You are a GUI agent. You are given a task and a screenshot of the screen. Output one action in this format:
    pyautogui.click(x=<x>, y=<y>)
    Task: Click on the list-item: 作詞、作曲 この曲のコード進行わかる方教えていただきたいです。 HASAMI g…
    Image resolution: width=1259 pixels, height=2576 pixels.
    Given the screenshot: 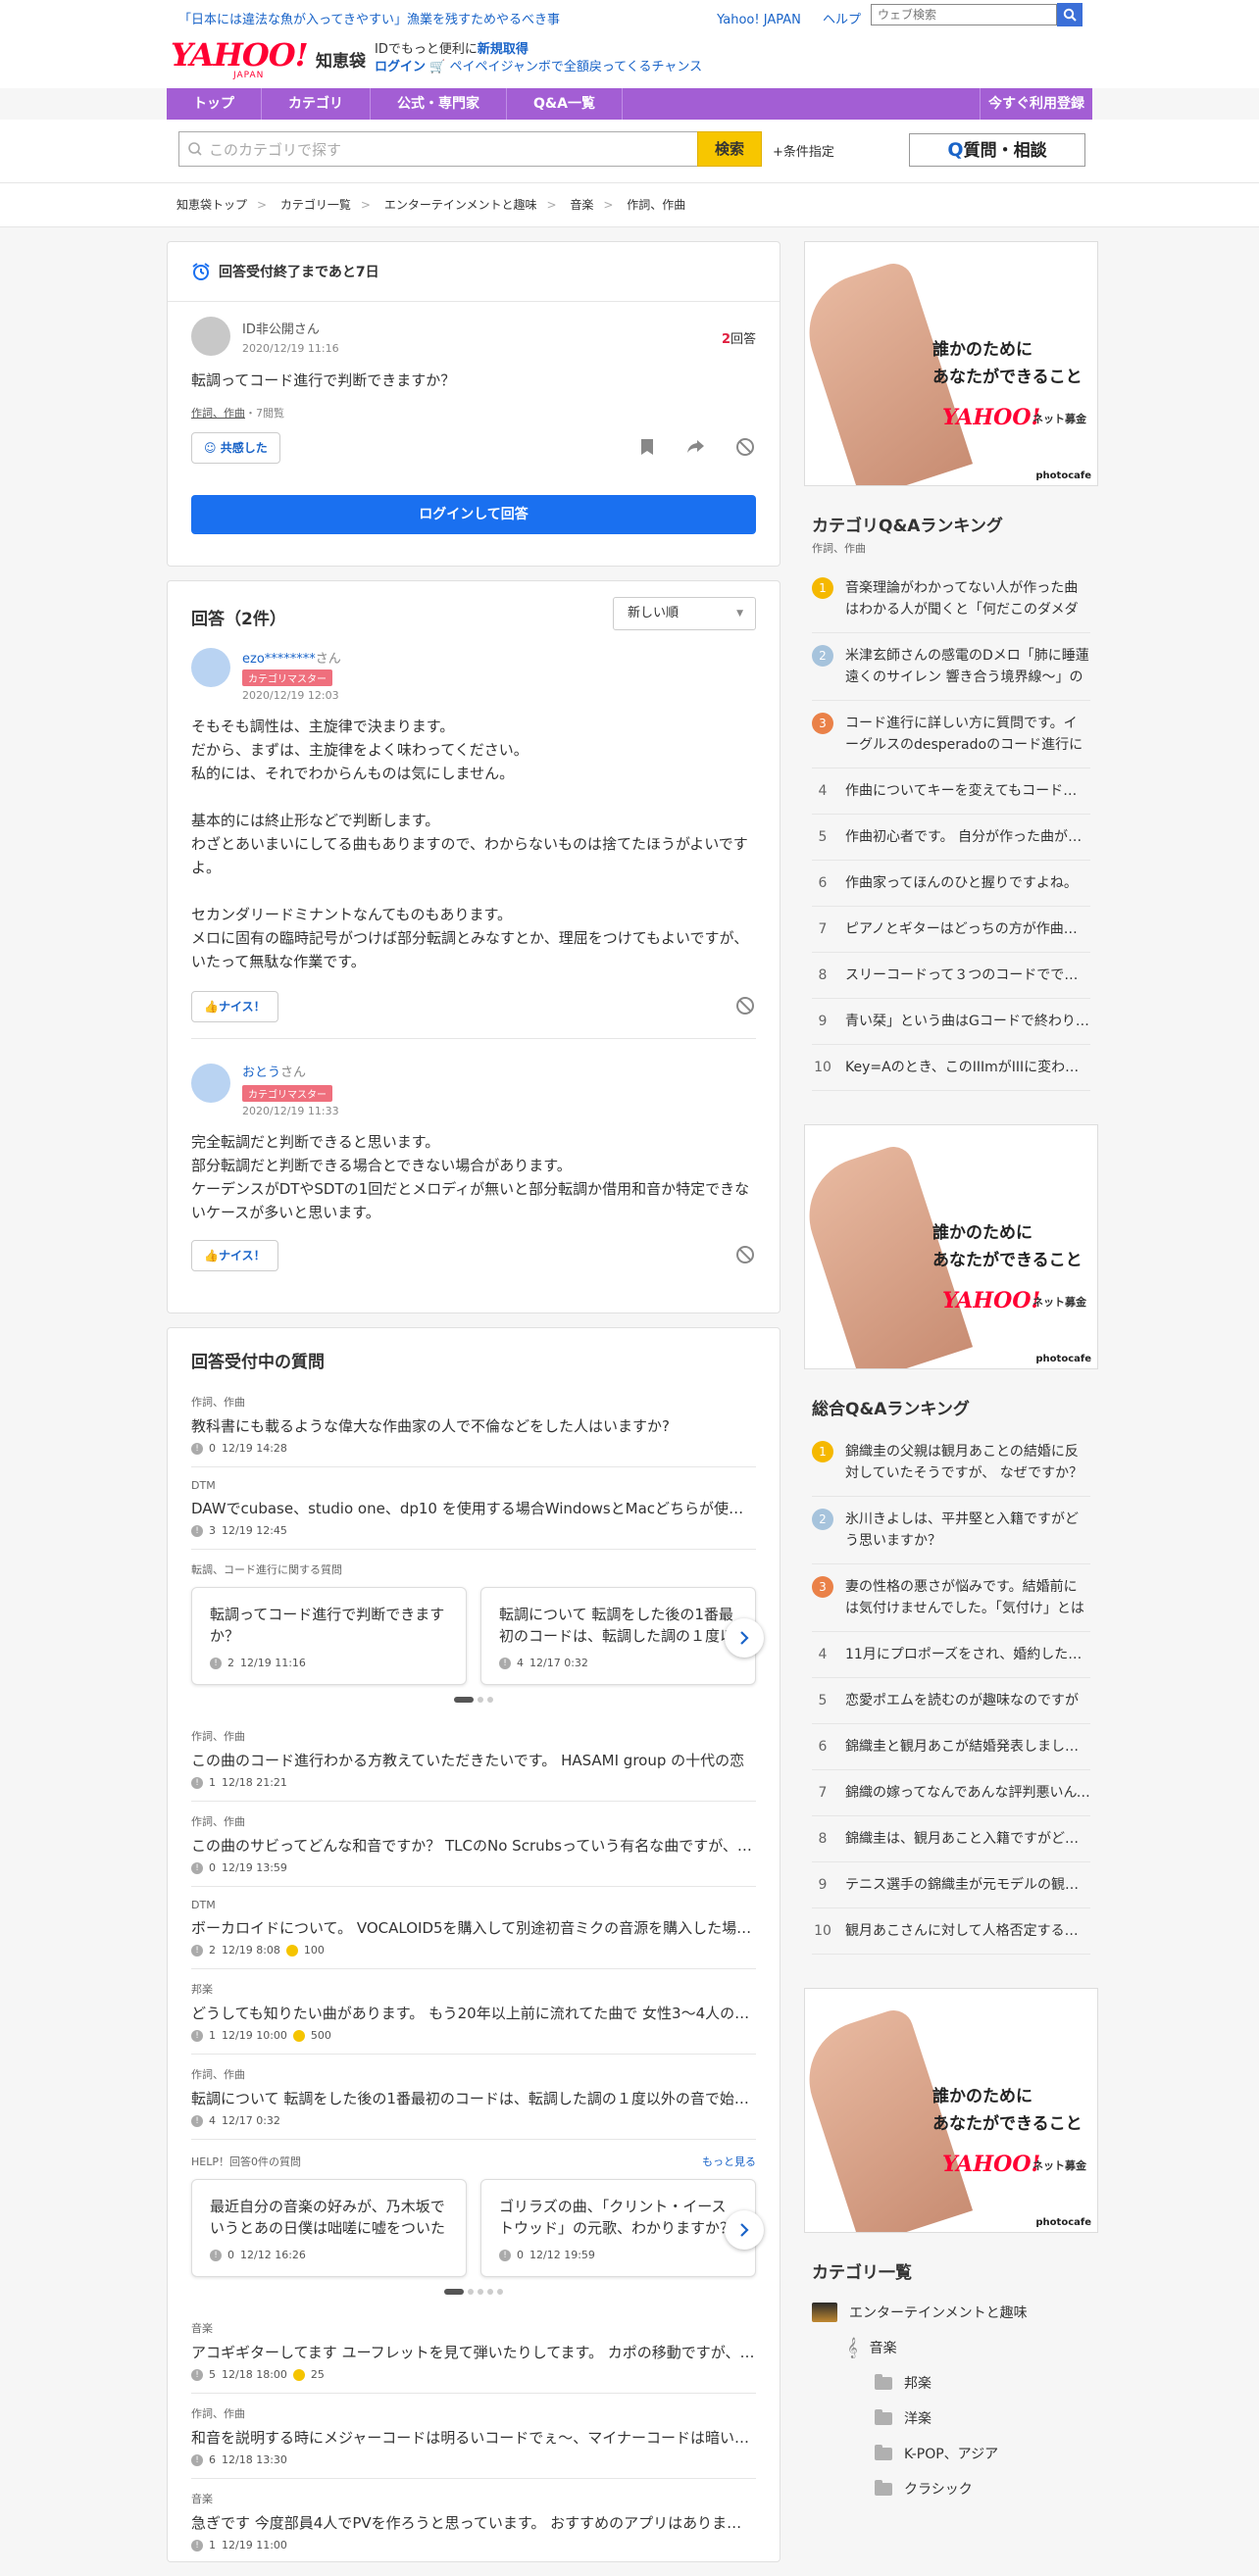 What is the action you would take?
    pyautogui.click(x=473, y=1759)
    